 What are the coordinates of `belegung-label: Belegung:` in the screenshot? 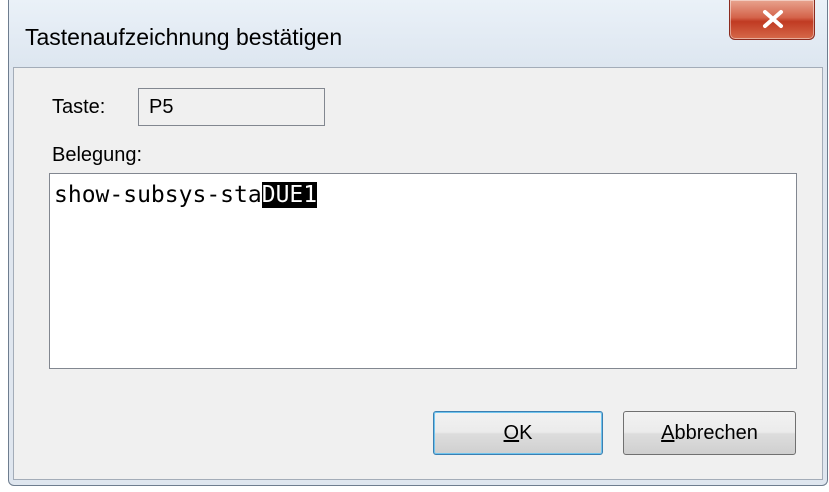 It's located at (97, 155).